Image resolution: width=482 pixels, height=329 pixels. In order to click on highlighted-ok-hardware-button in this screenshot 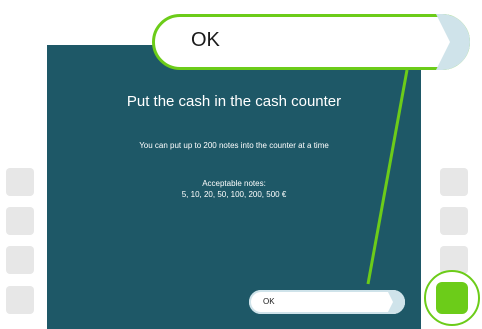, I will do `click(452, 298)`.